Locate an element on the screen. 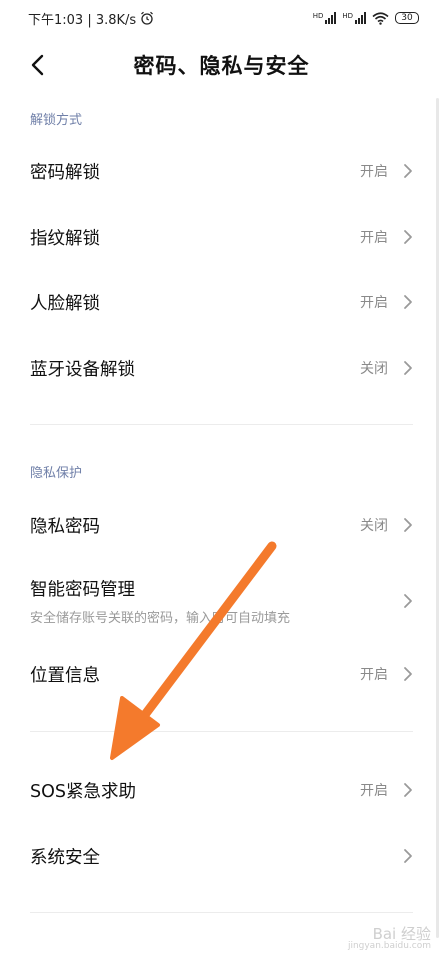  watermark-url: jingyan.baidu.com is located at coordinates (389, 946).